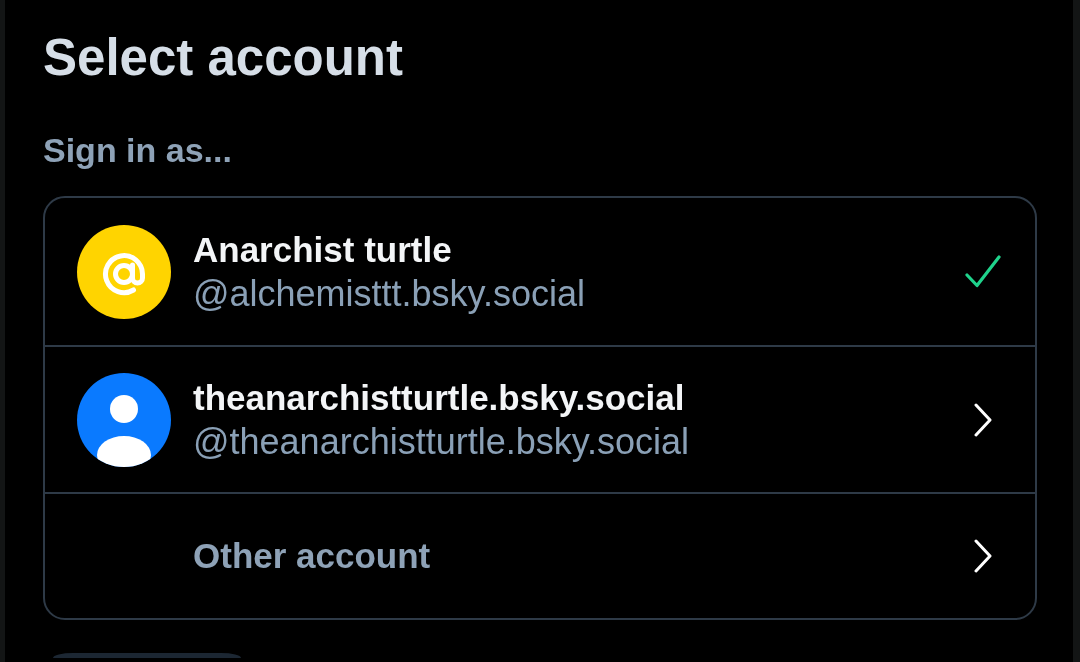  What do you see at coordinates (223, 58) in the screenshot?
I see `dialog-title: Select account` at bounding box center [223, 58].